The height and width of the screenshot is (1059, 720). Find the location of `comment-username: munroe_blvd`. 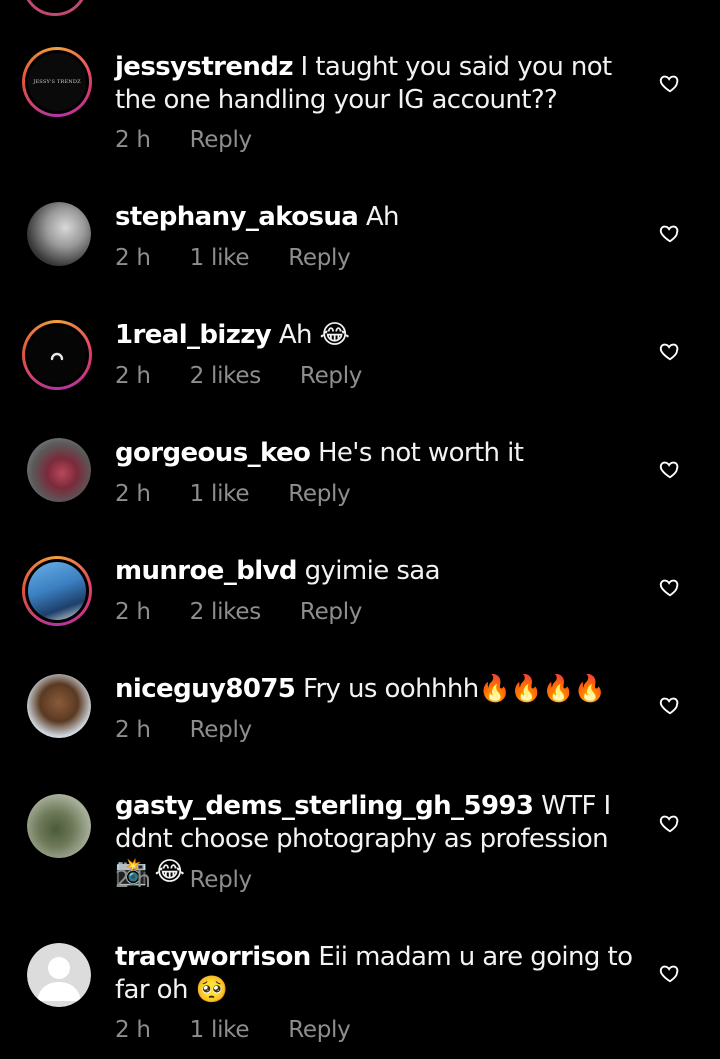

comment-username: munroe_blvd is located at coordinates (206, 571).